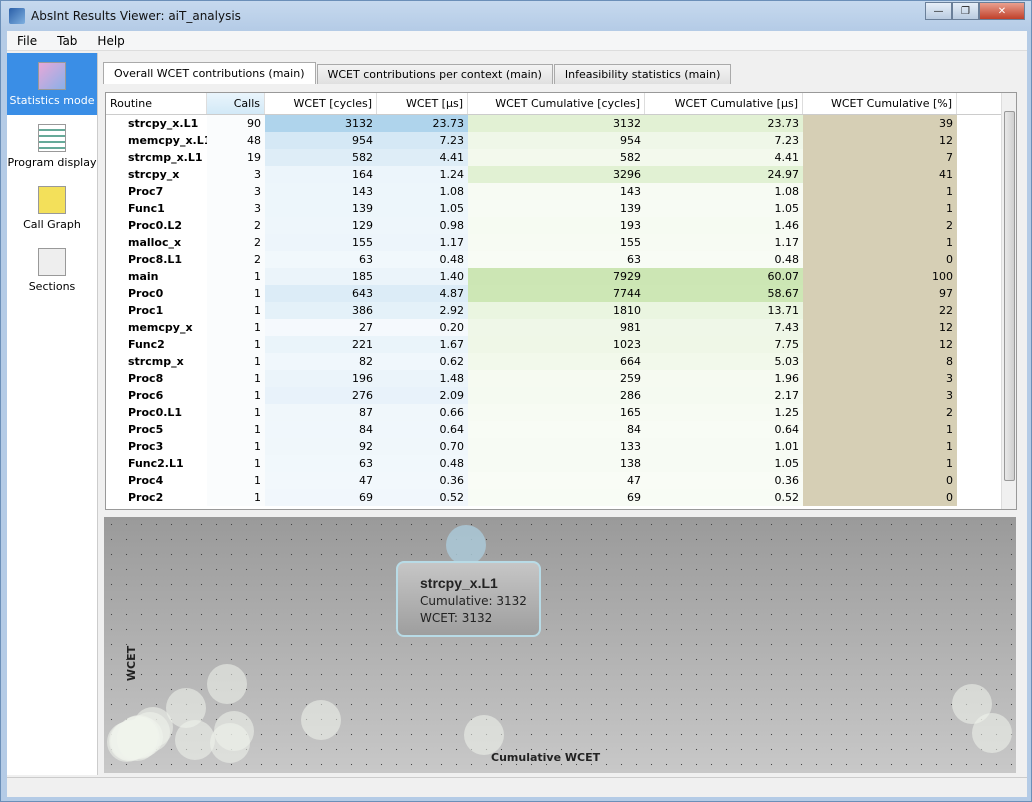  I want to click on table-row: Func2.L1 1 63 0.48 138 1.05 1, so click(561, 463).